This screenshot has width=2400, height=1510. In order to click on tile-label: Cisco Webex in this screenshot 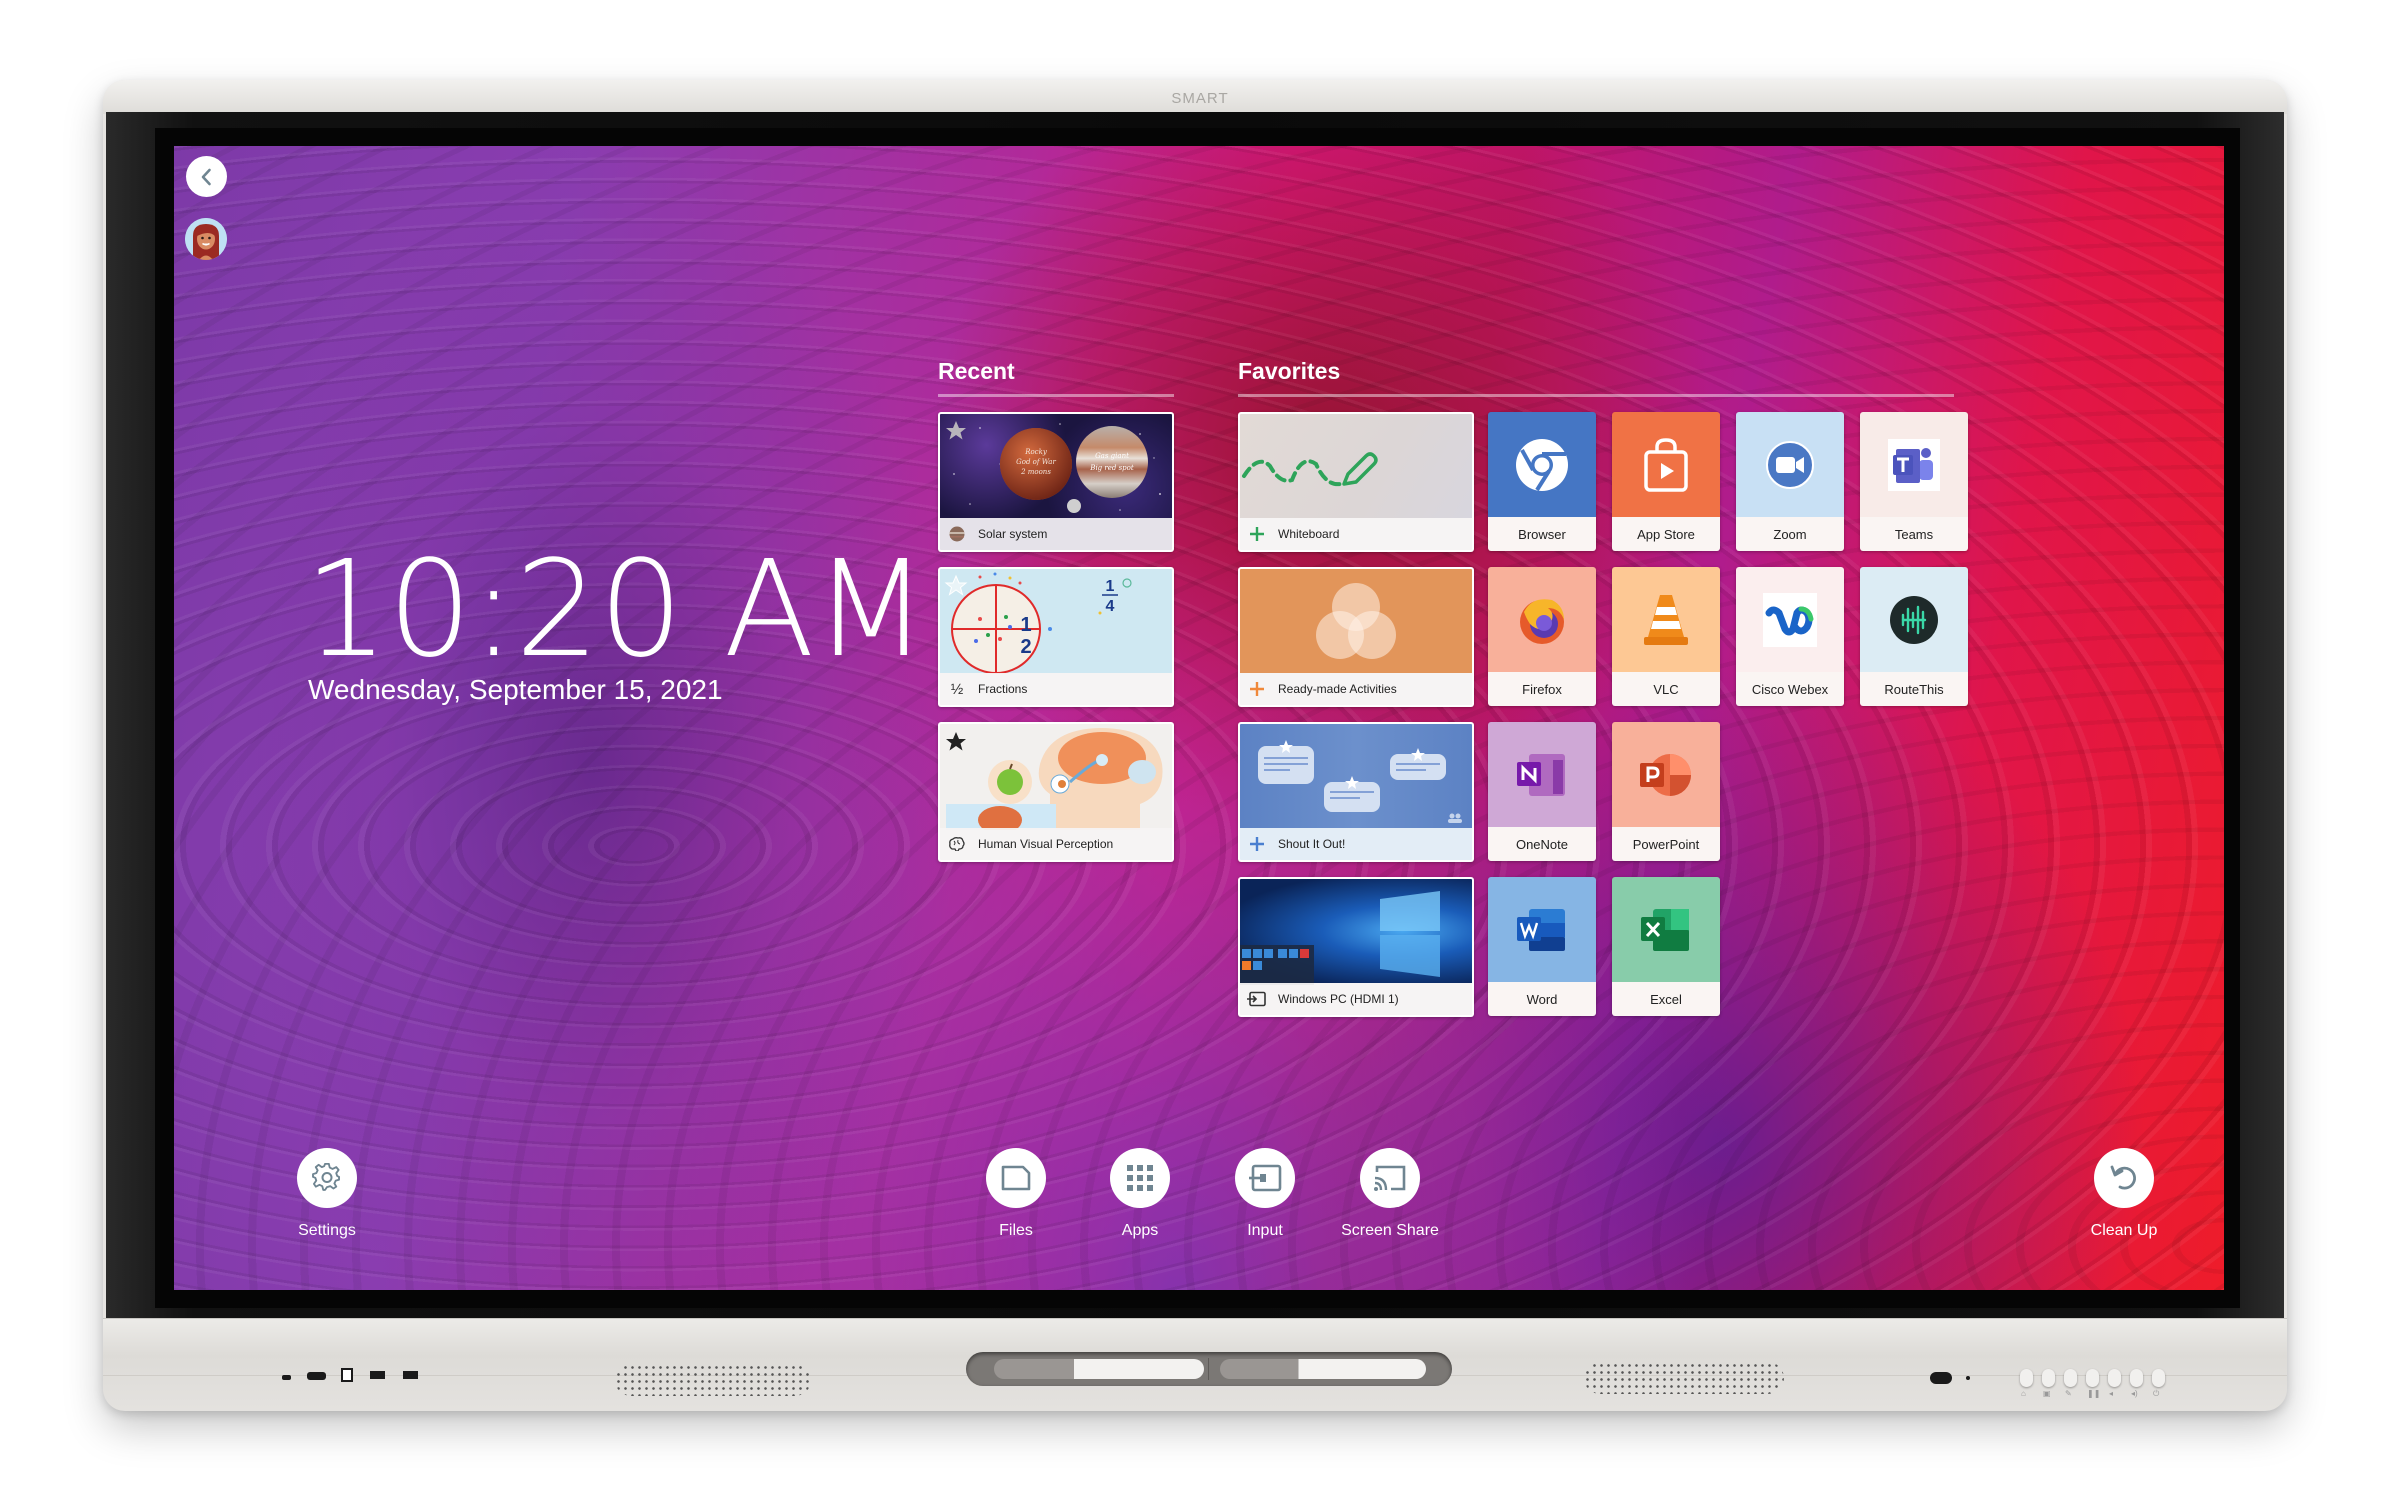, I will do `click(1790, 689)`.